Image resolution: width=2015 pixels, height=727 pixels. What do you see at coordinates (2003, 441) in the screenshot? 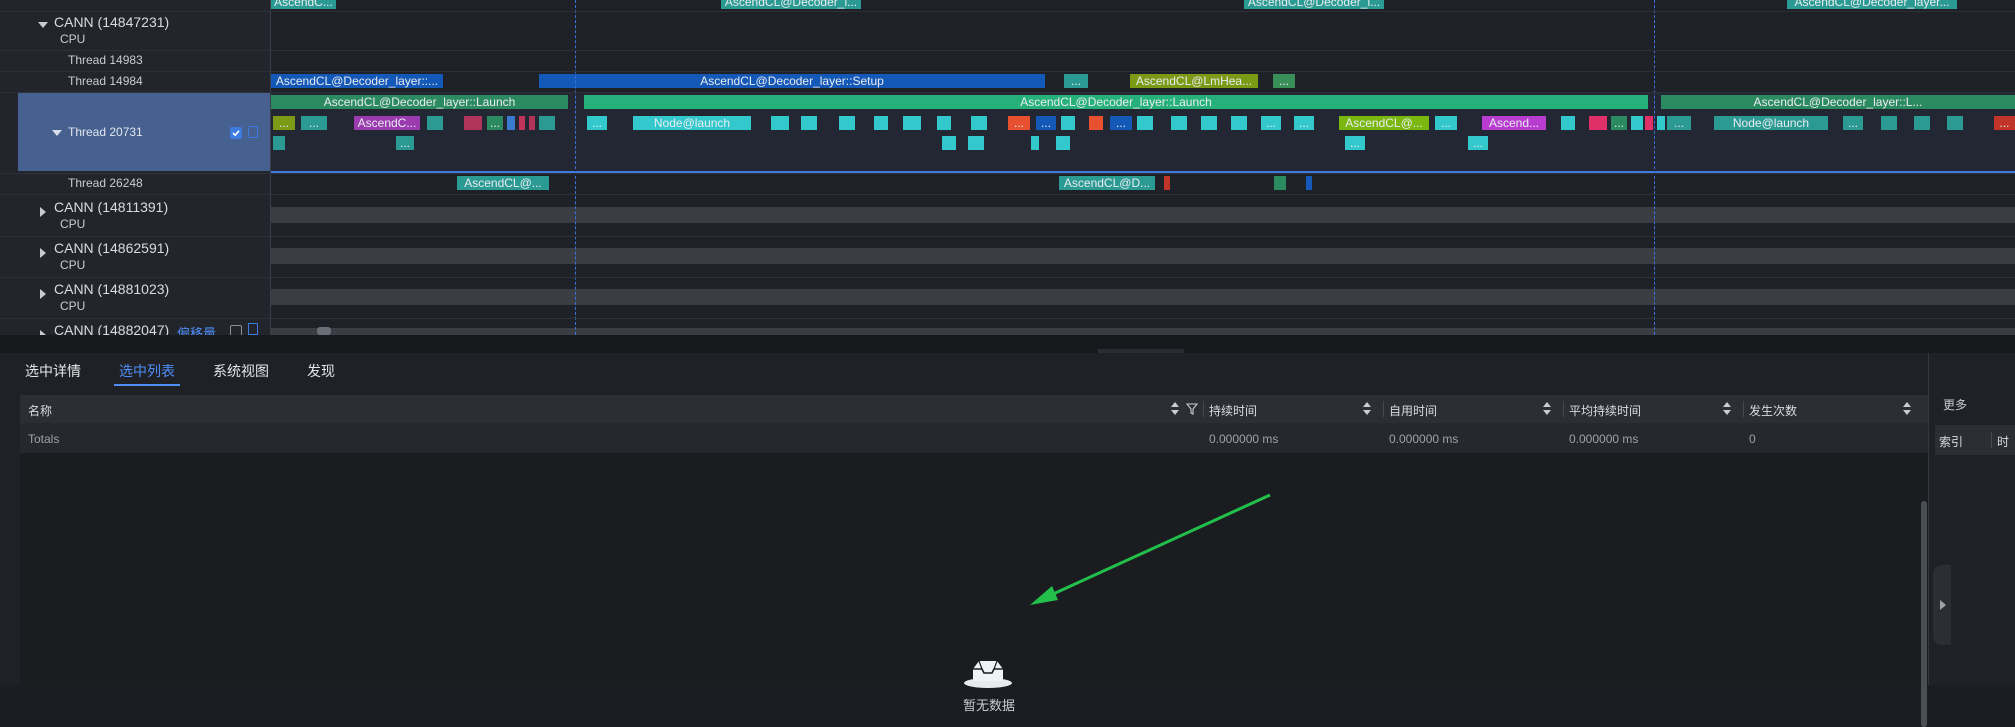
I see `side-column-time: 时` at bounding box center [2003, 441].